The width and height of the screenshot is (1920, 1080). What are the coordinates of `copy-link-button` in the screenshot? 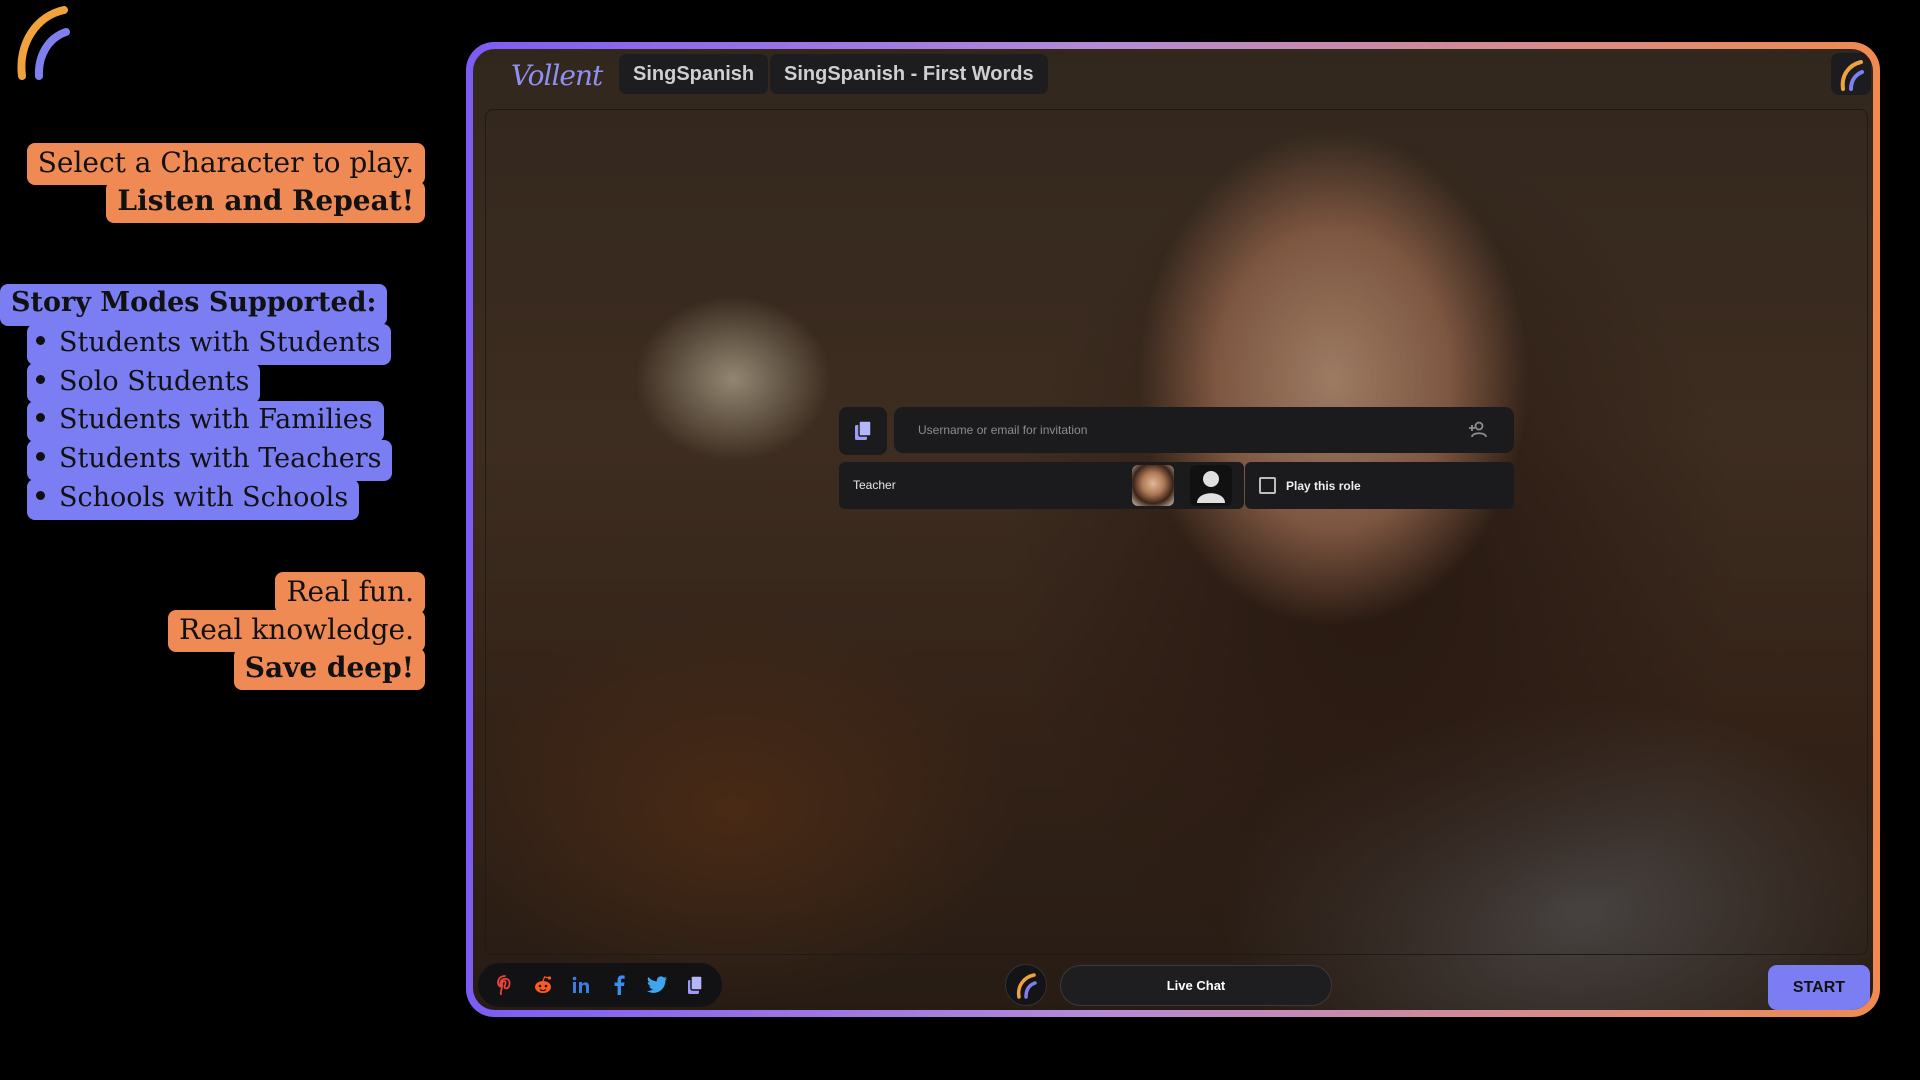 It's located at (863, 431).